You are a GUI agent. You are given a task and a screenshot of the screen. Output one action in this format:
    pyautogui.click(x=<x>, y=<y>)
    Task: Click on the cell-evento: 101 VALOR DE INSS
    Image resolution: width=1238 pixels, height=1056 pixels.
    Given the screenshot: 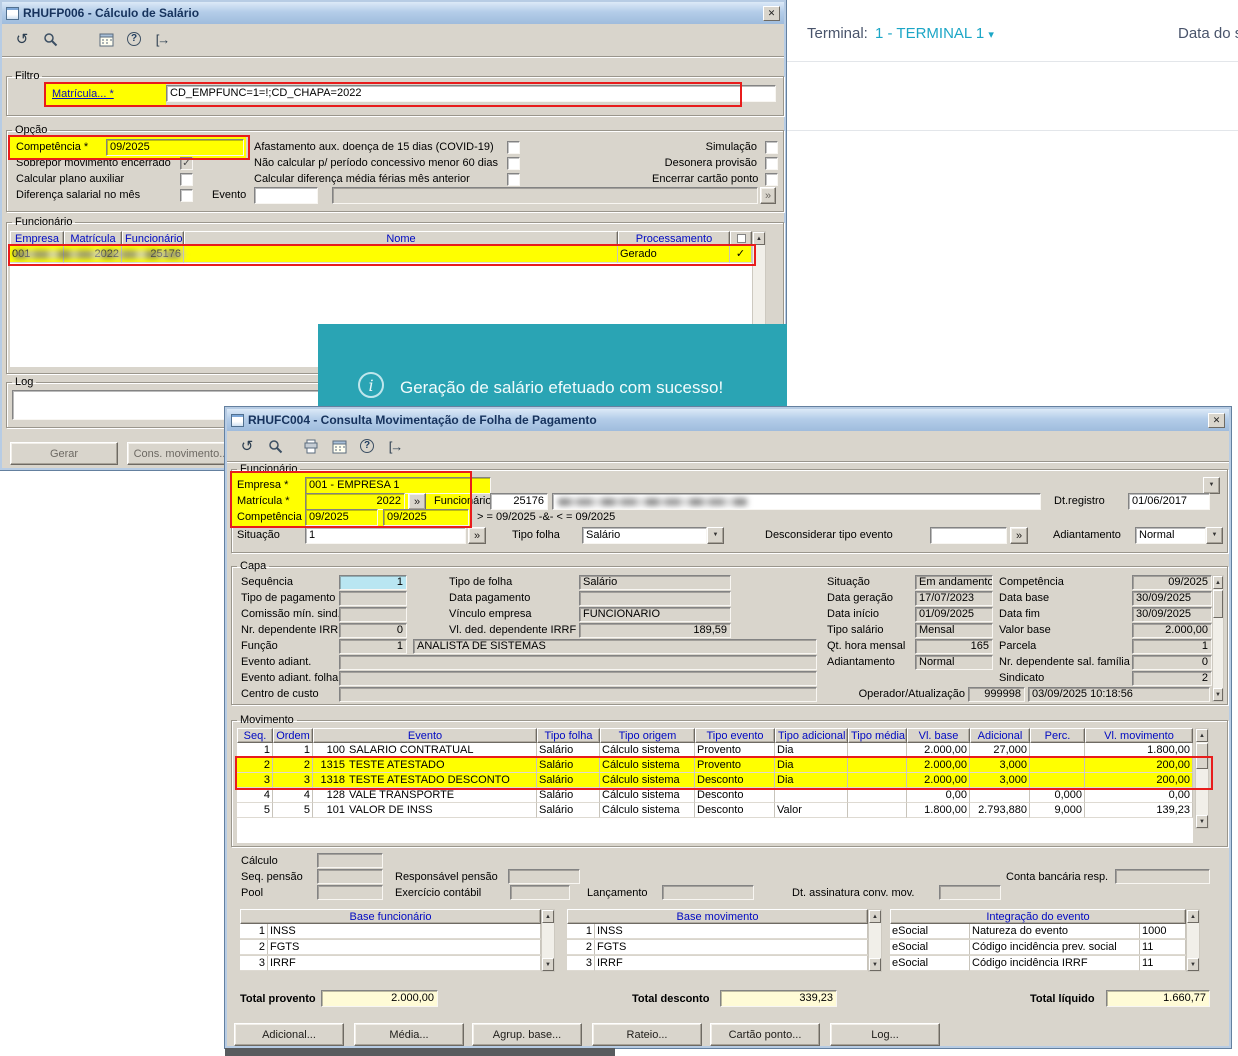 What is the action you would take?
    pyautogui.click(x=425, y=810)
    